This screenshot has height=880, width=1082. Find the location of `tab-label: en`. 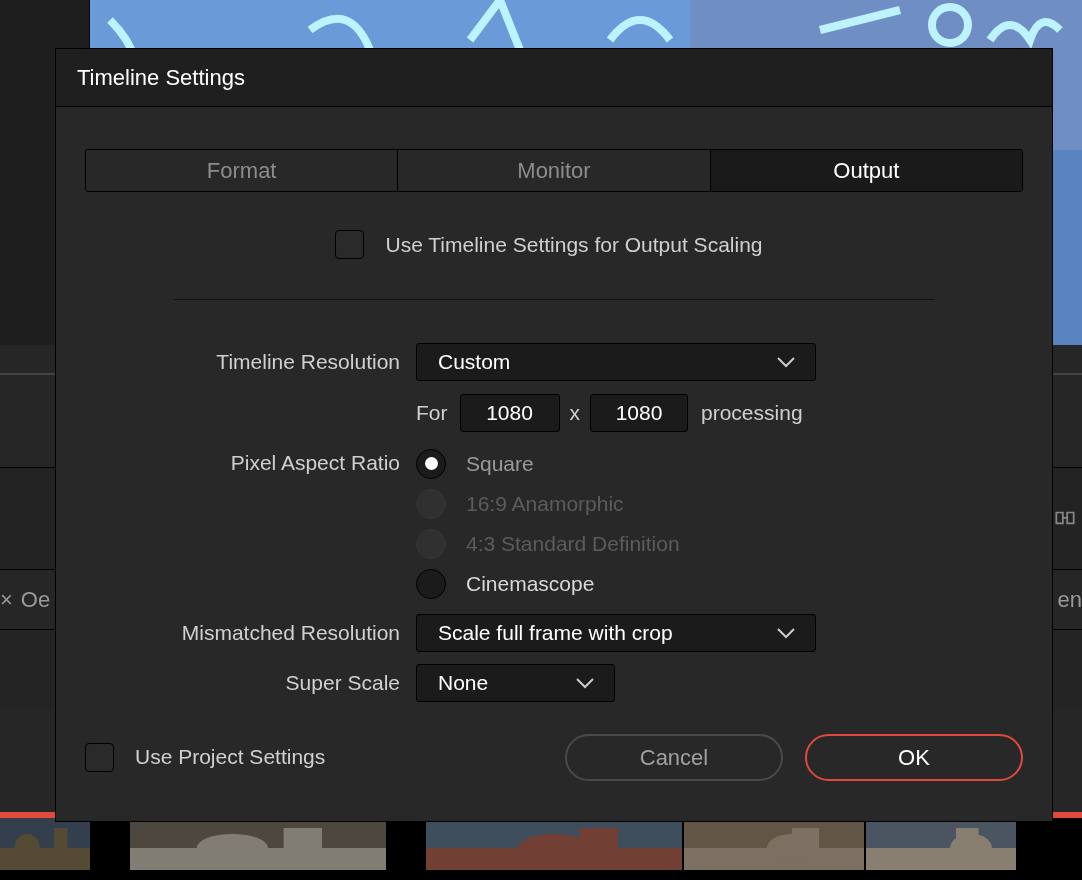

tab-label: en is located at coordinates (1069, 599).